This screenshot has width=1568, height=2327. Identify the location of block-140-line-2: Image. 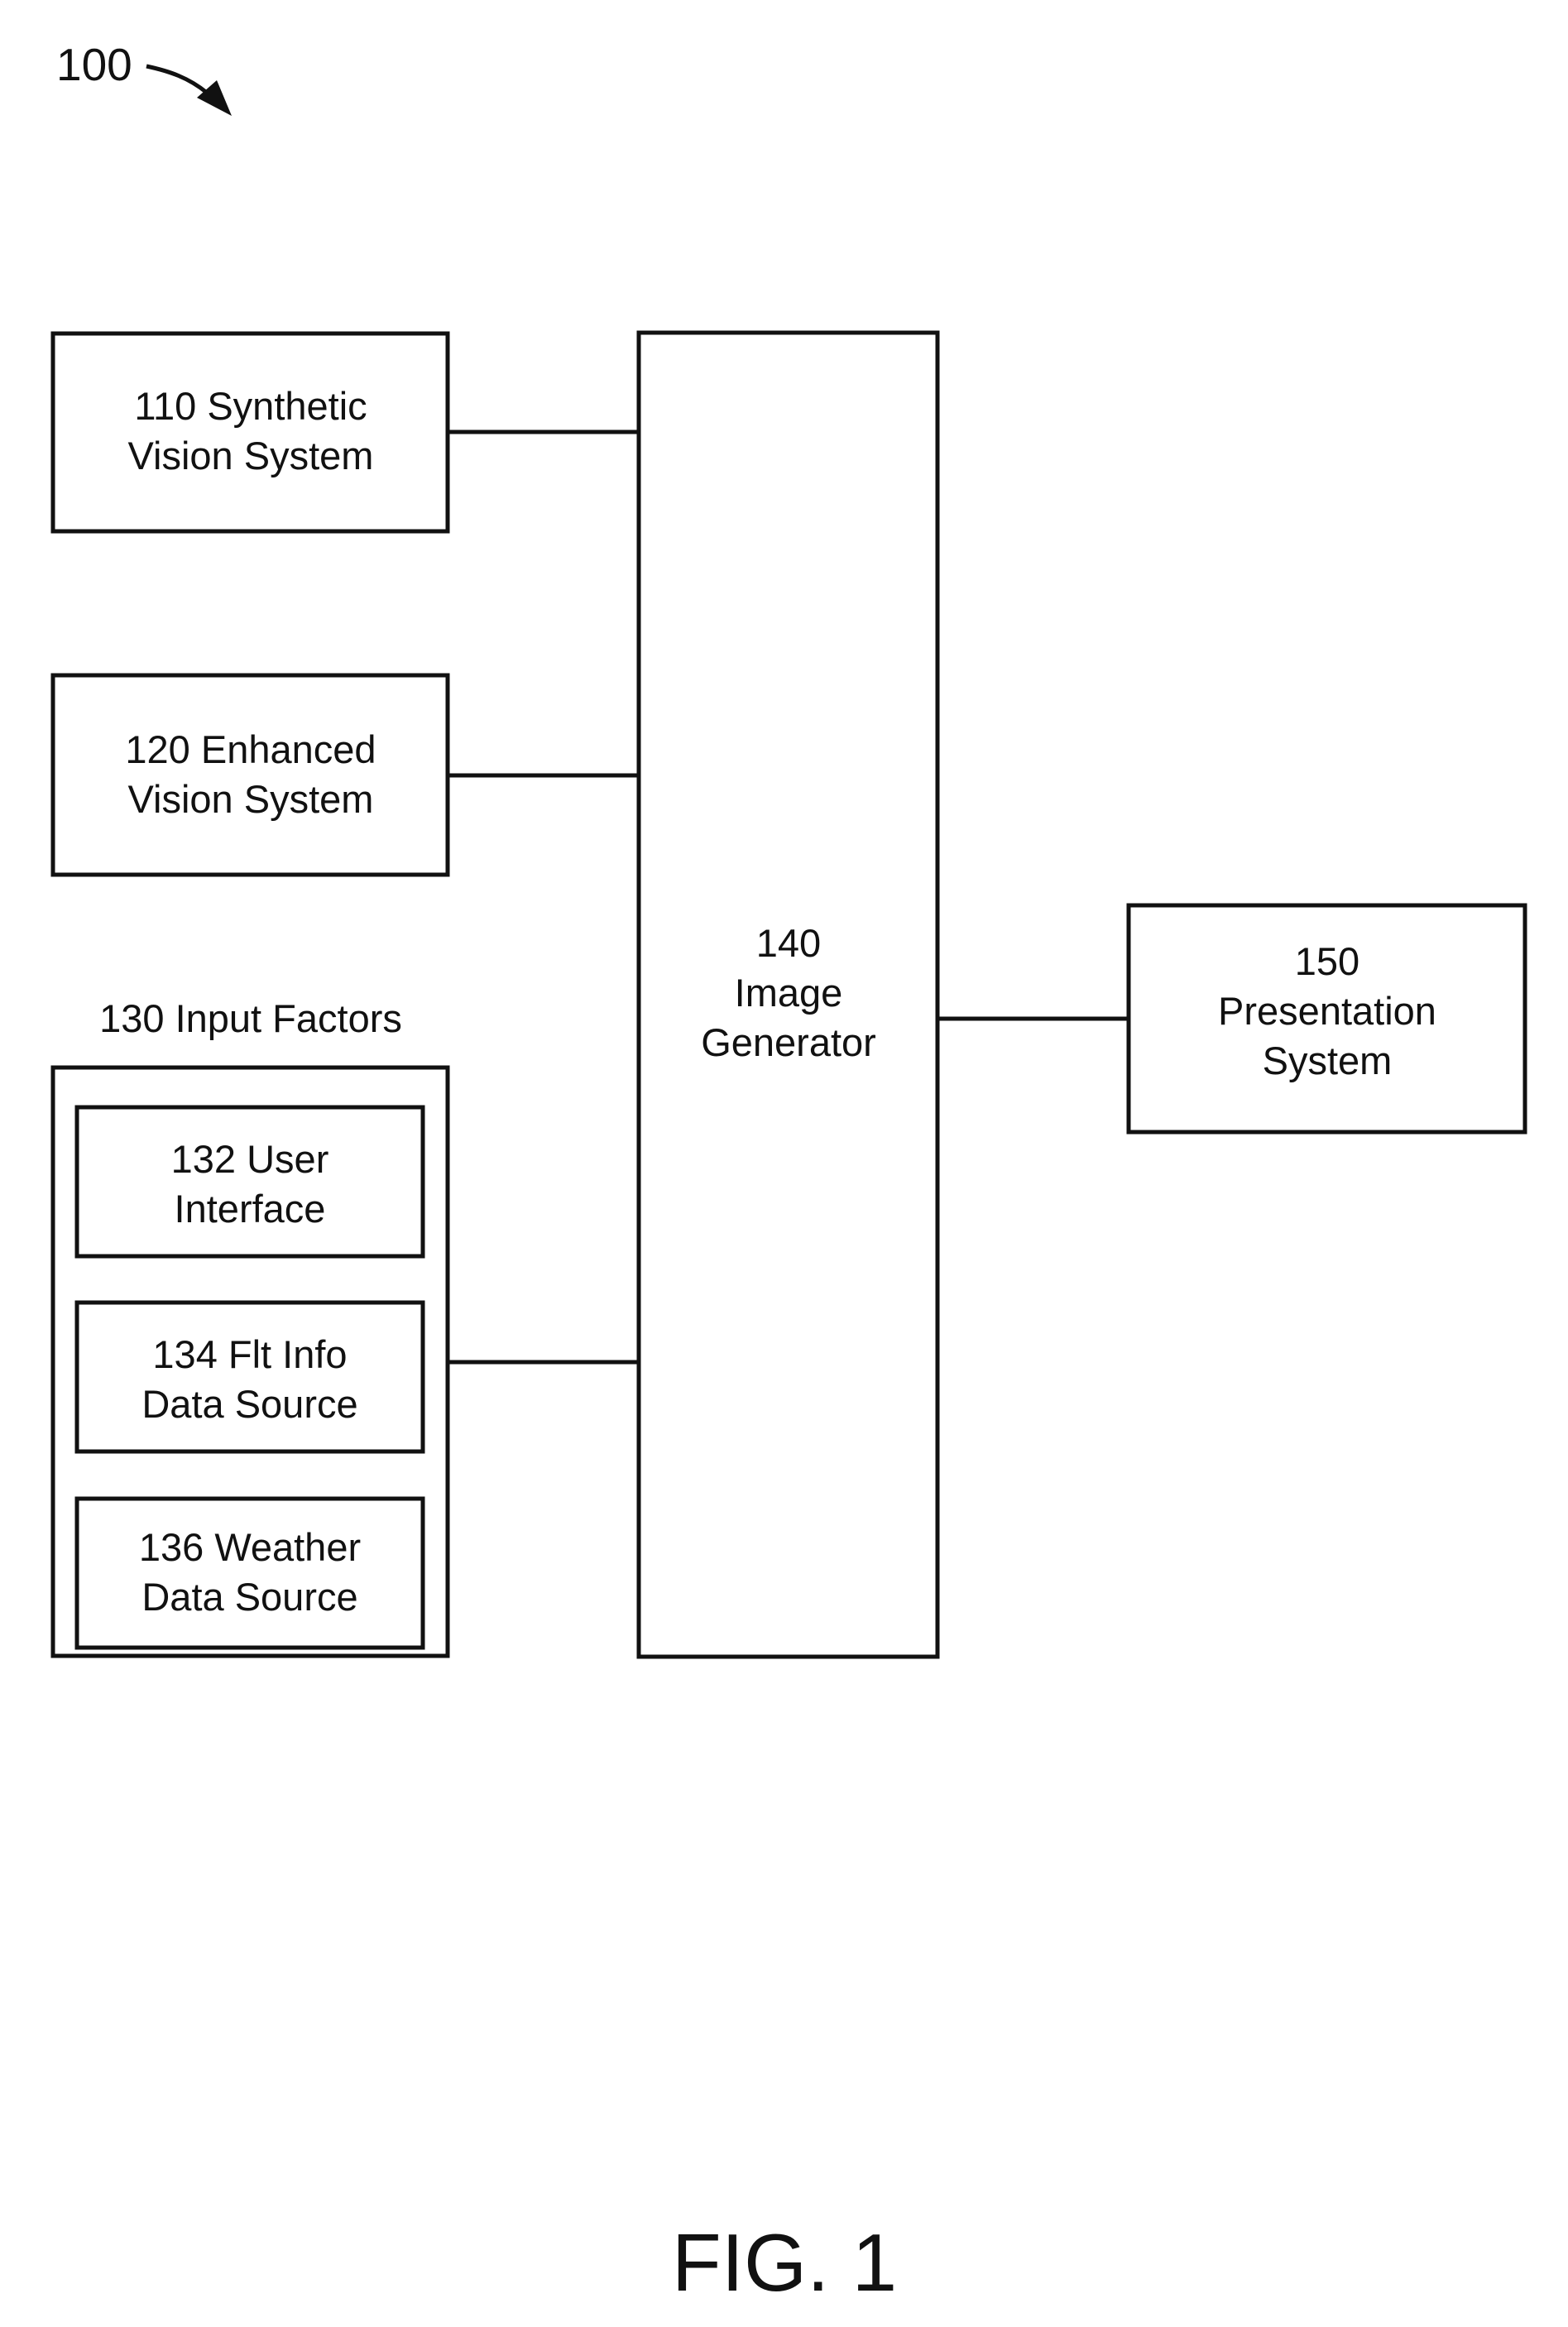
(789, 993).